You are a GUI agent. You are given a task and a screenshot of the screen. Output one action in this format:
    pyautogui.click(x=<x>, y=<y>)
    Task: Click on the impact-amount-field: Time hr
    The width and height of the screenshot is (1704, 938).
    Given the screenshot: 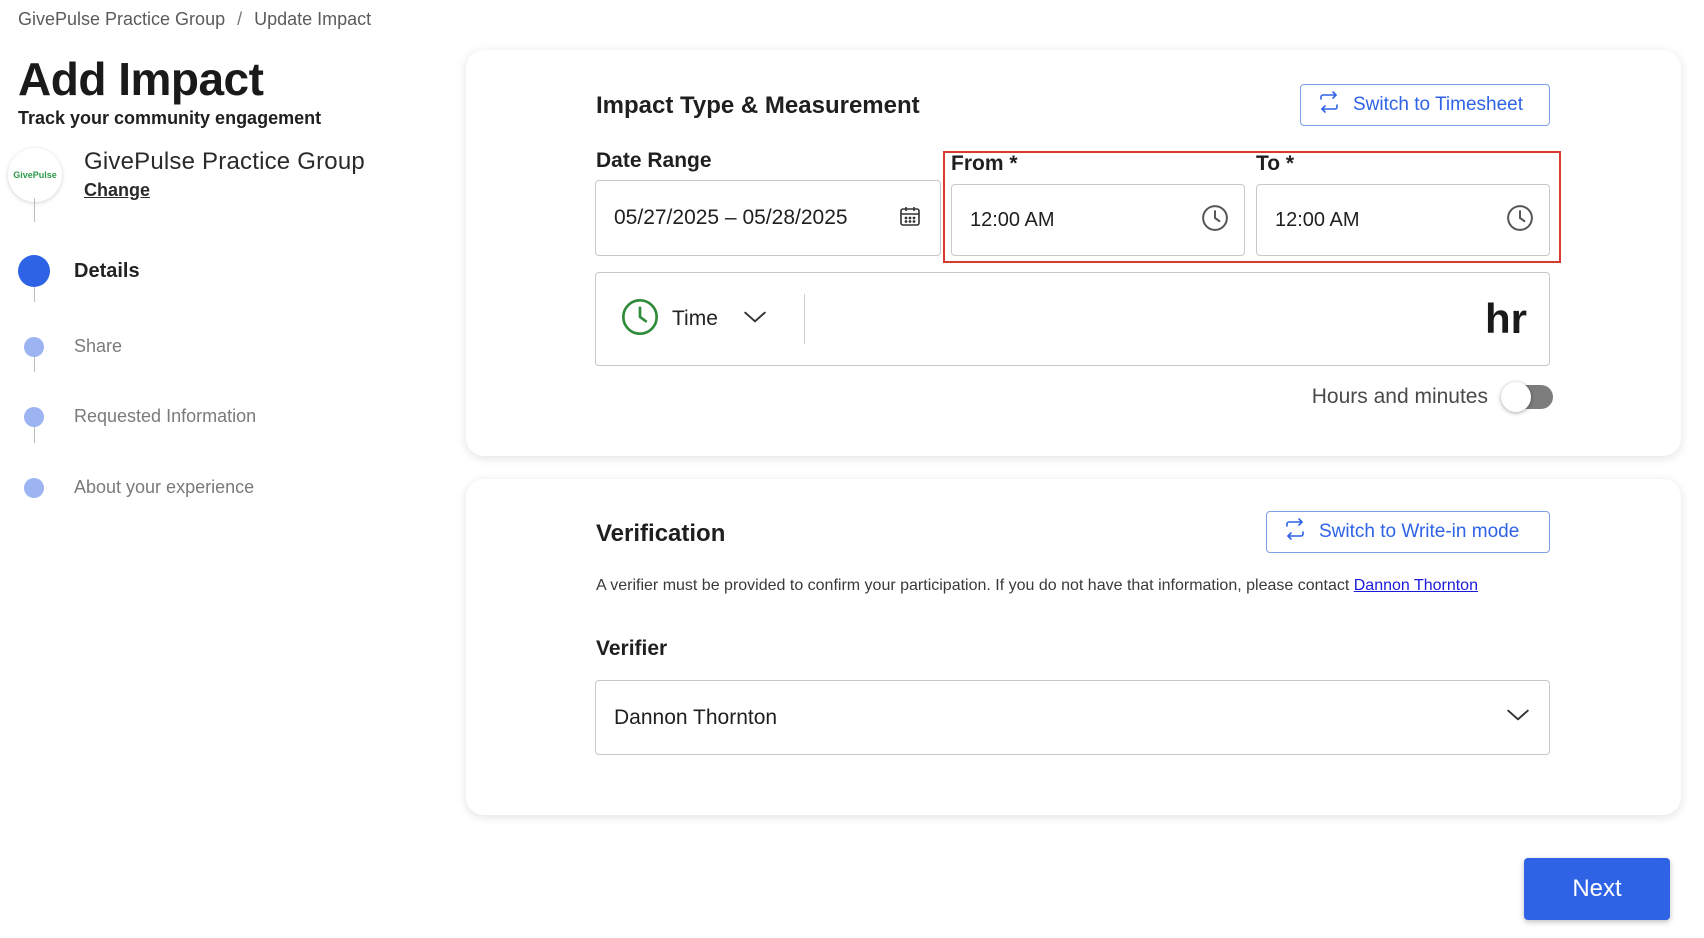 What is the action you would take?
    pyautogui.click(x=1072, y=319)
    